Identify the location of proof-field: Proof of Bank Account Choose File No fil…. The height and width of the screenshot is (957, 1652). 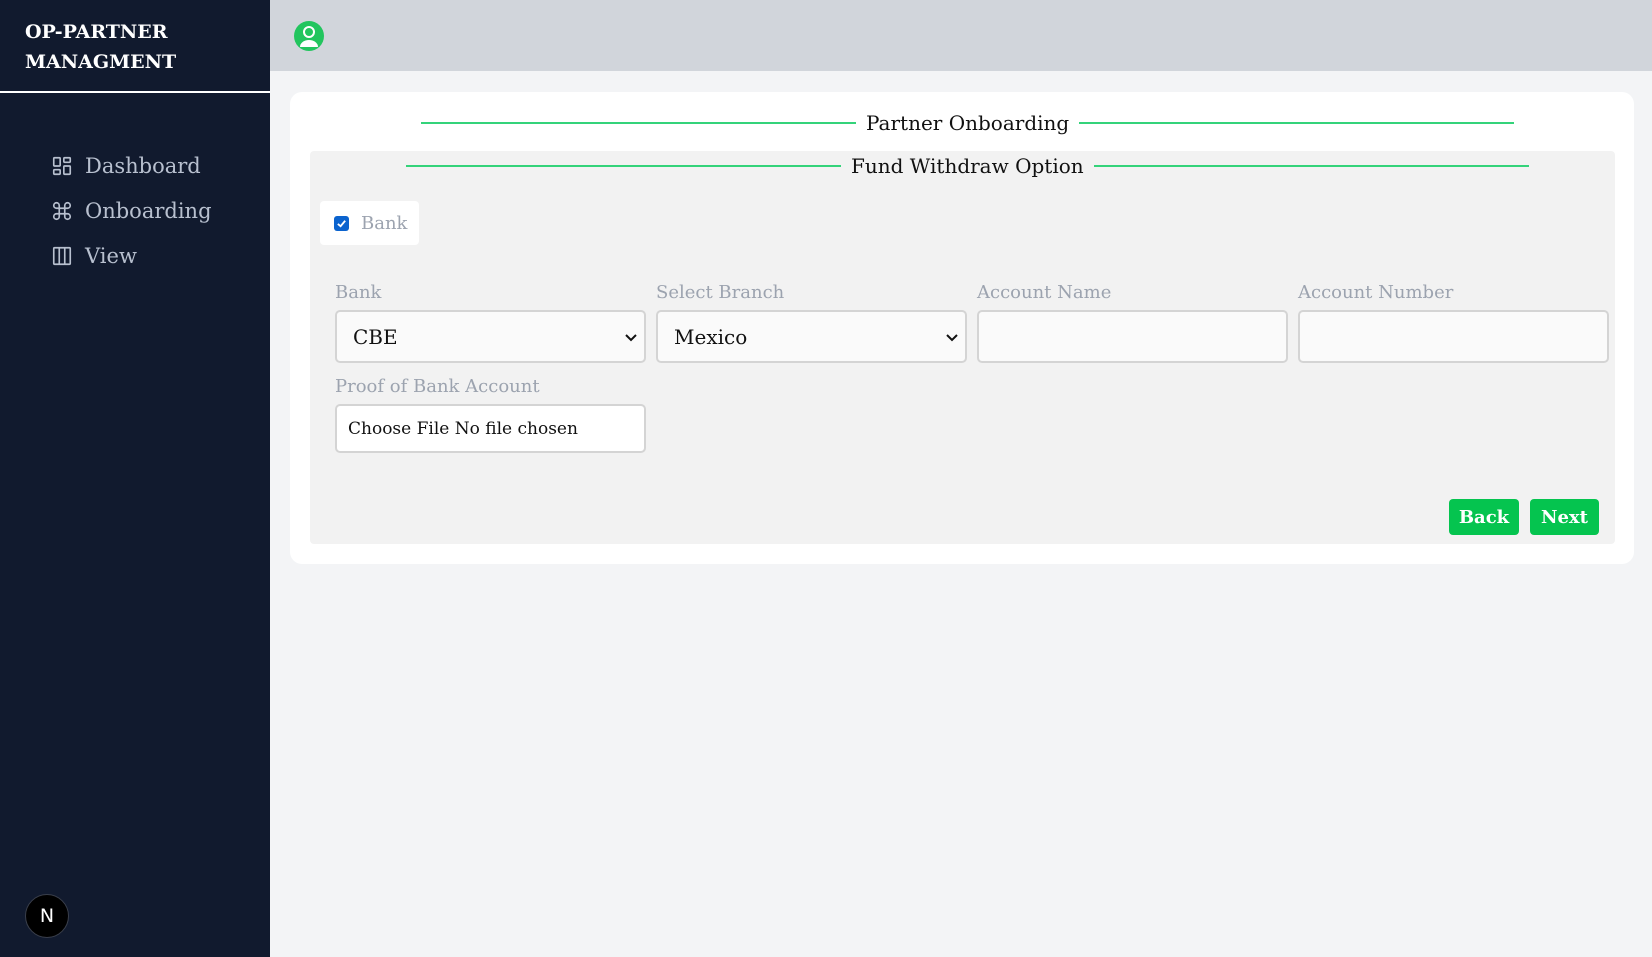
(490, 414).